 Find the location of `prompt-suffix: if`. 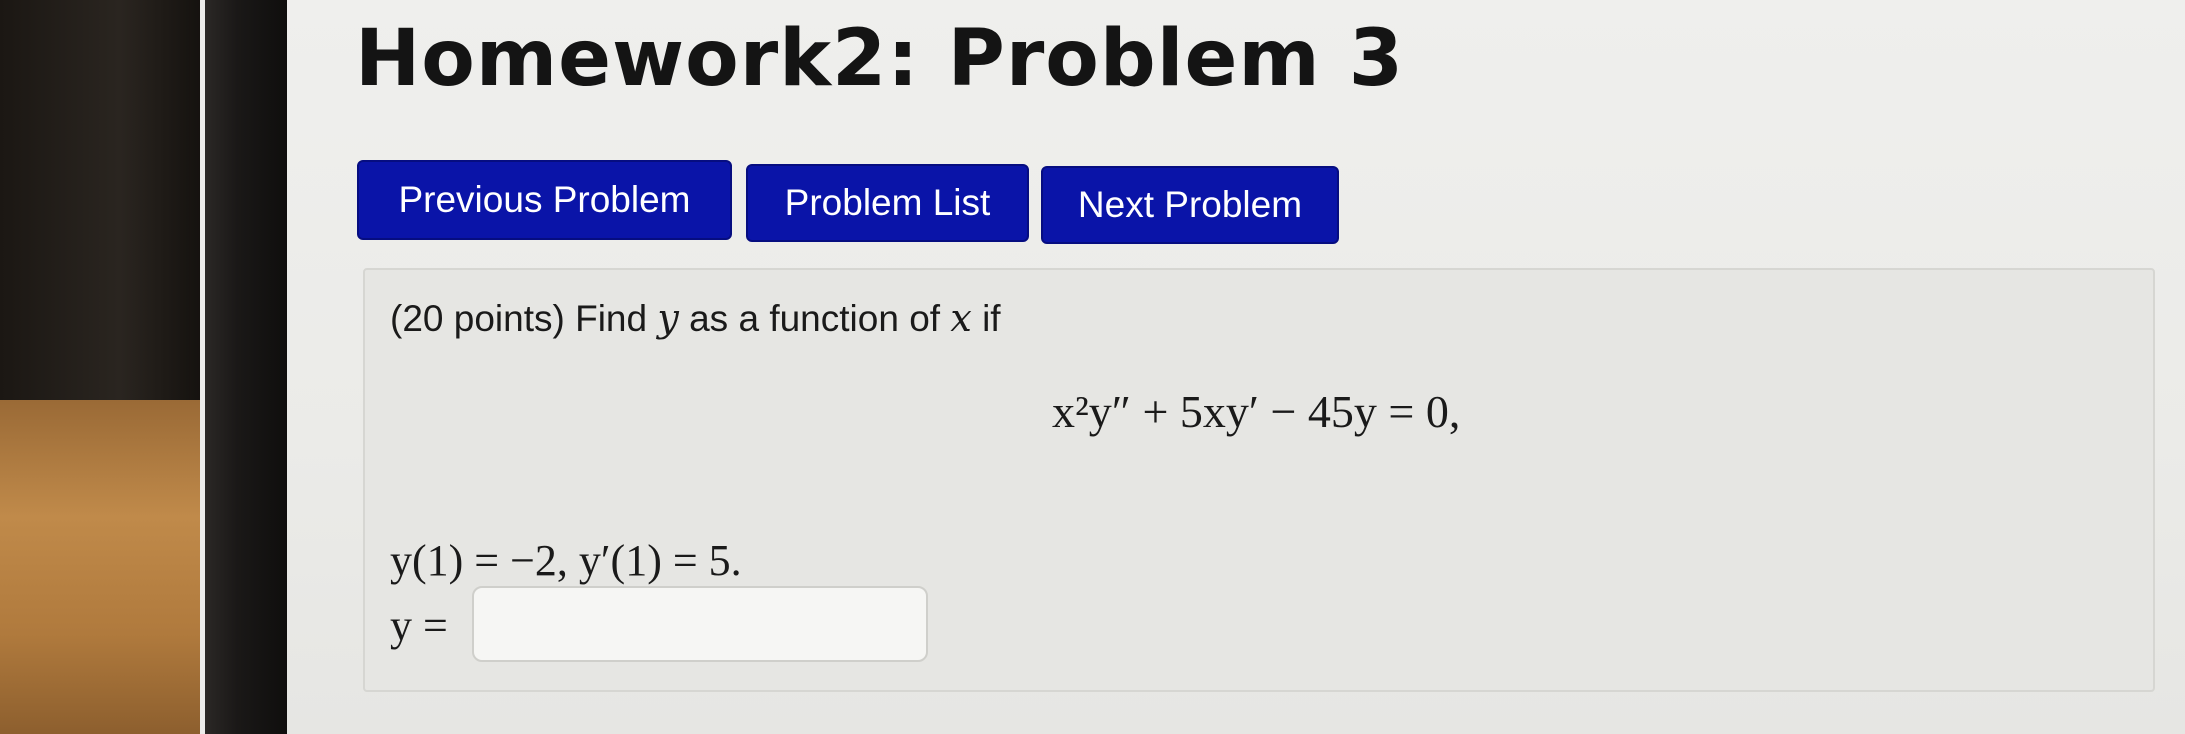

prompt-suffix: if is located at coordinates (991, 318).